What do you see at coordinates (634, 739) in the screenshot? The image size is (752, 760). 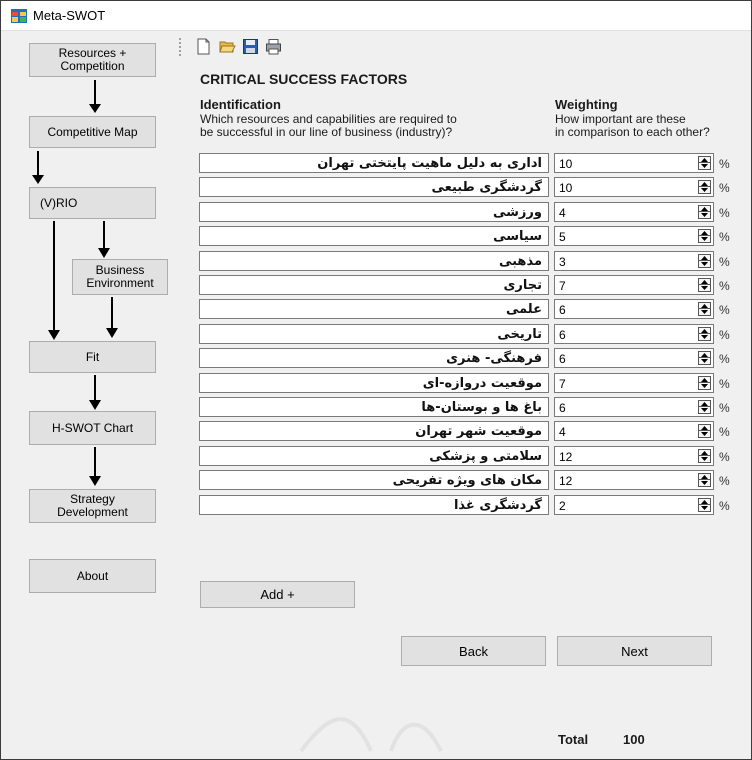 I see `total-value: 100` at bounding box center [634, 739].